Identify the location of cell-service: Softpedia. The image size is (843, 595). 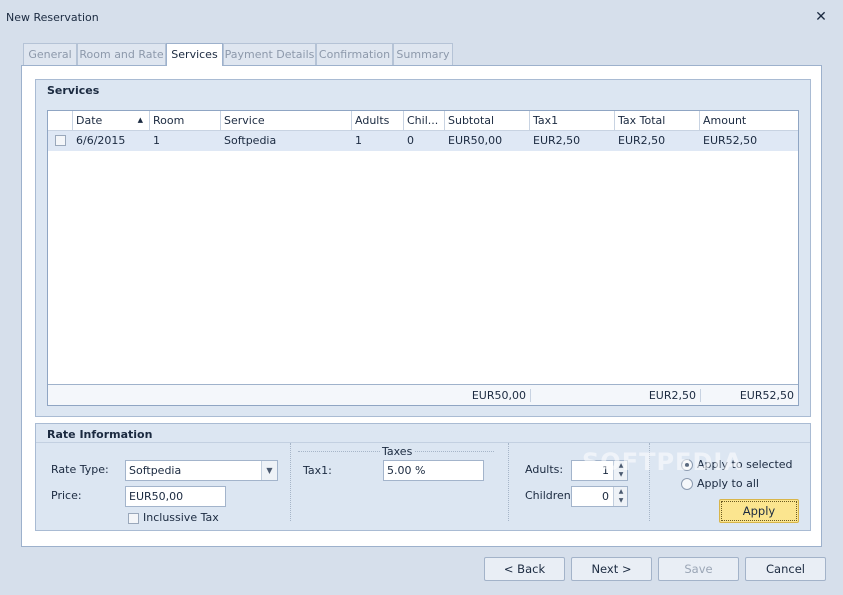
(250, 140).